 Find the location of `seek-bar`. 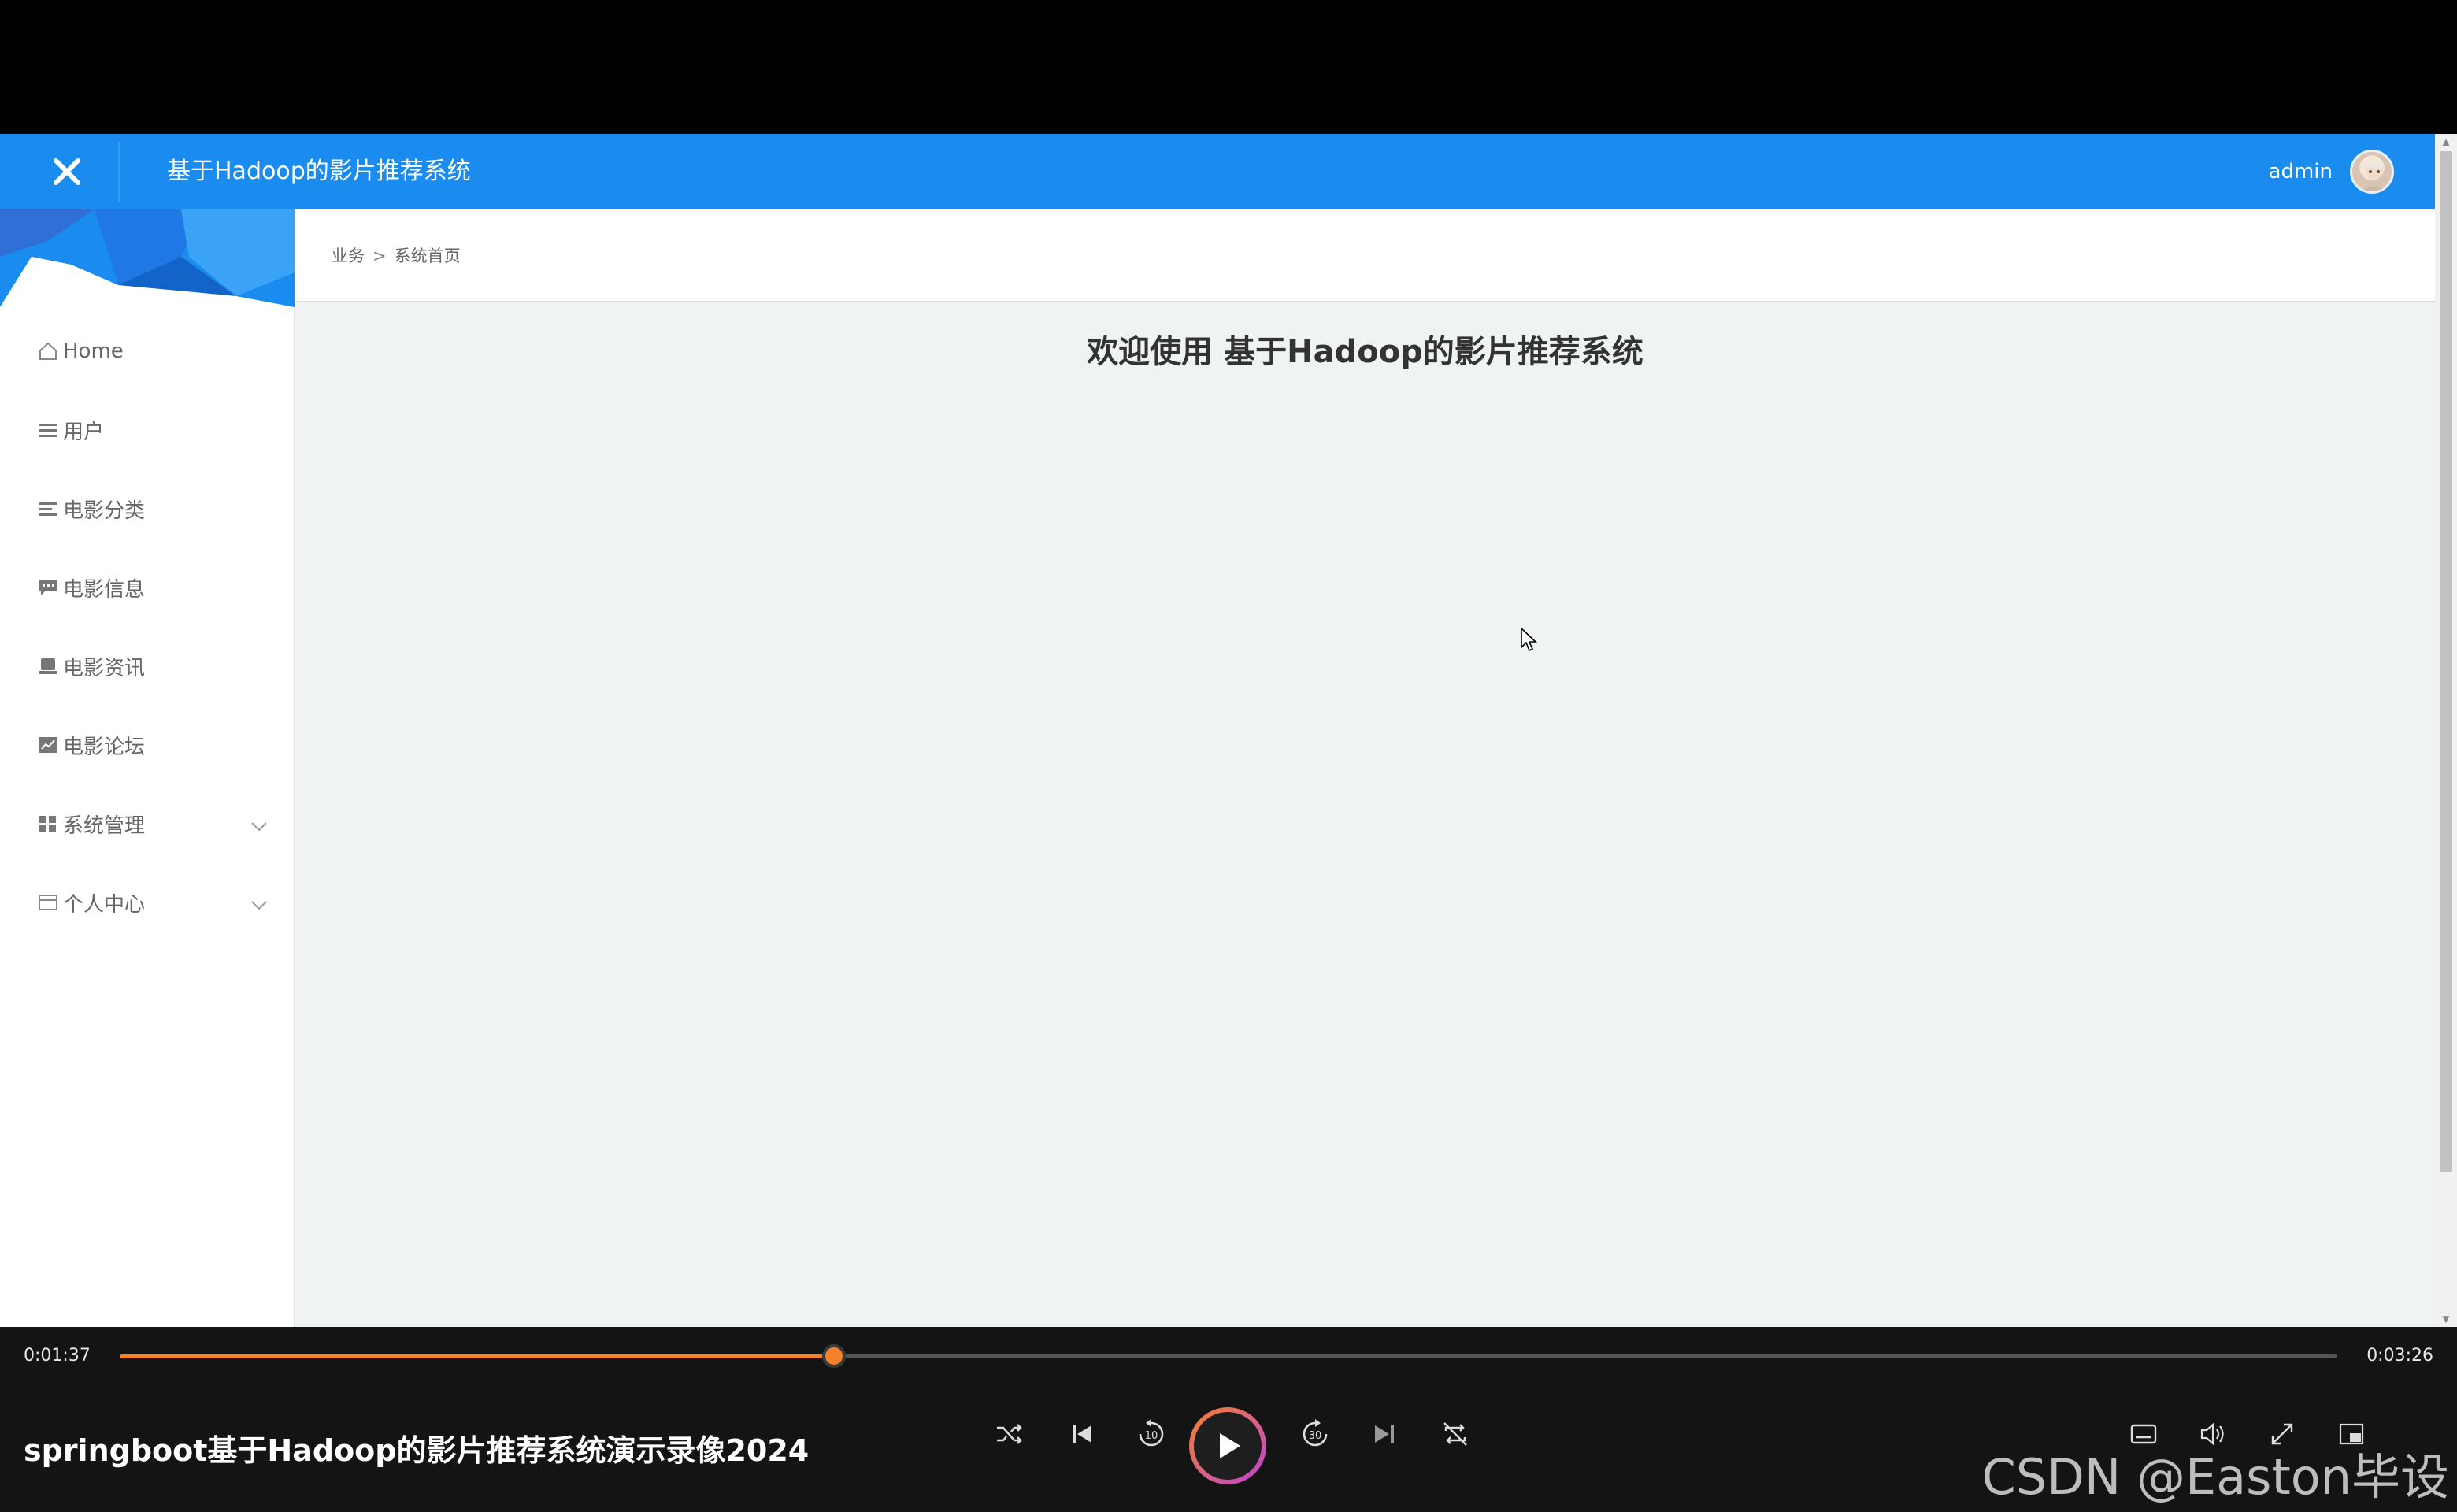

seek-bar is located at coordinates (1228, 1356).